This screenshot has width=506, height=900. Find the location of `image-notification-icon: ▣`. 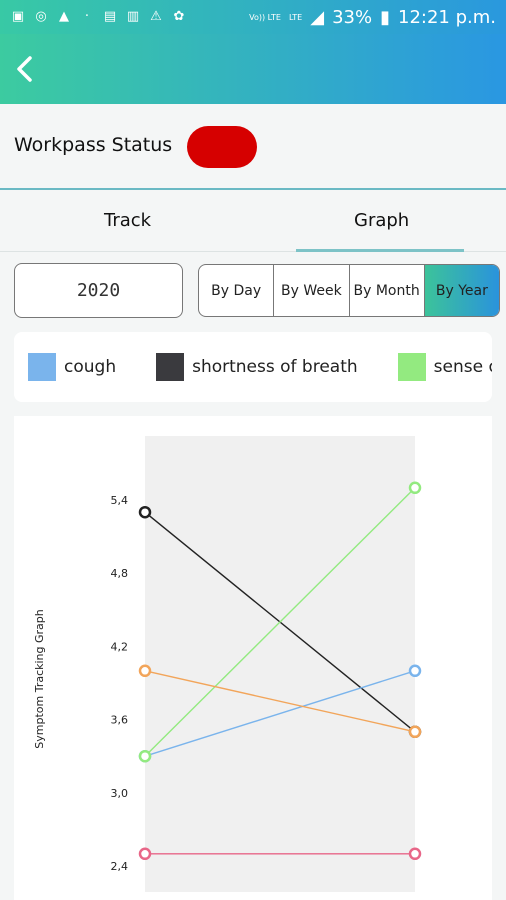

image-notification-icon: ▣ is located at coordinates (18, 16).